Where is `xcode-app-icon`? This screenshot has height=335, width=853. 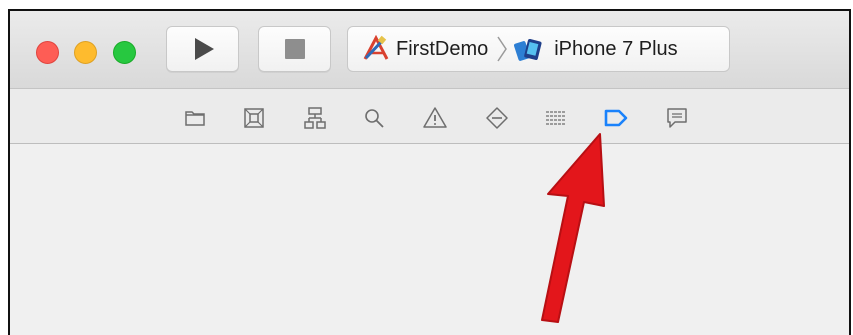 xcode-app-icon is located at coordinates (376, 47).